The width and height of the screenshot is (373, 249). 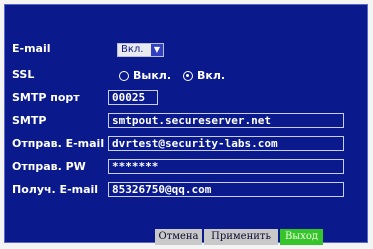 What do you see at coordinates (178, 237) in the screenshot?
I see `cancel-button: Отмена` at bounding box center [178, 237].